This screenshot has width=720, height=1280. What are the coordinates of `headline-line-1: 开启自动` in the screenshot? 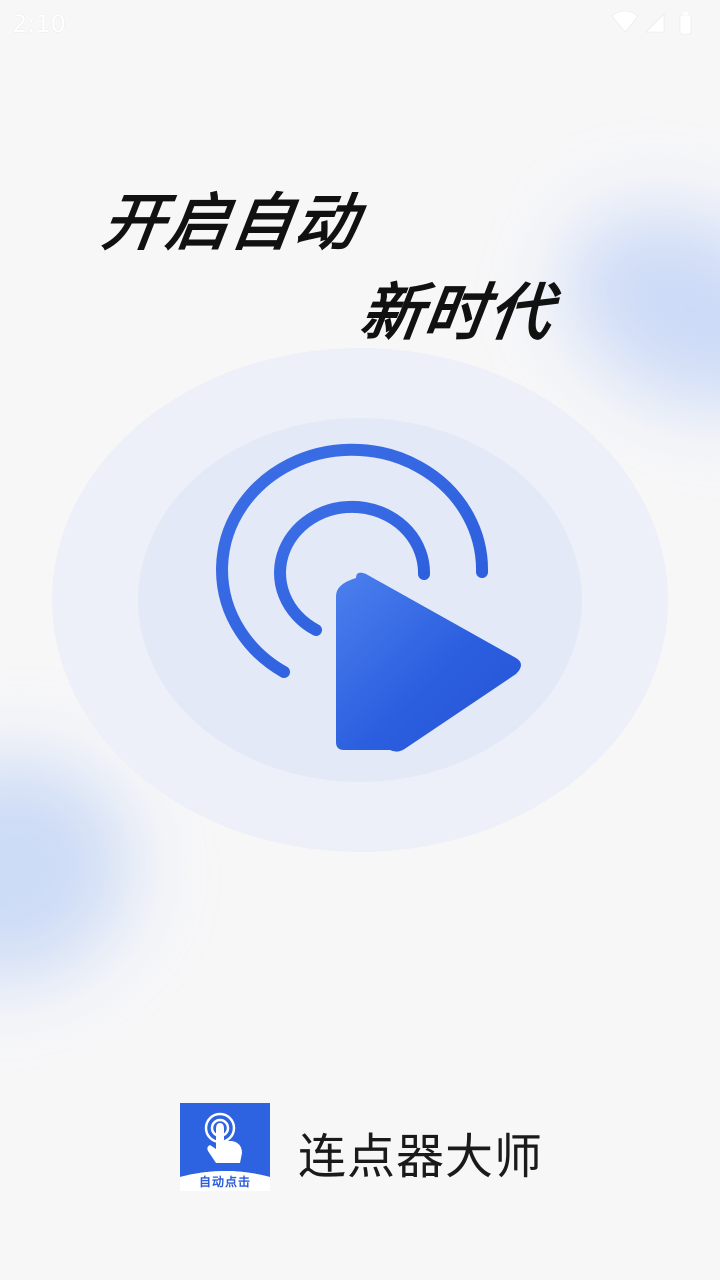 It's located at (231, 222).